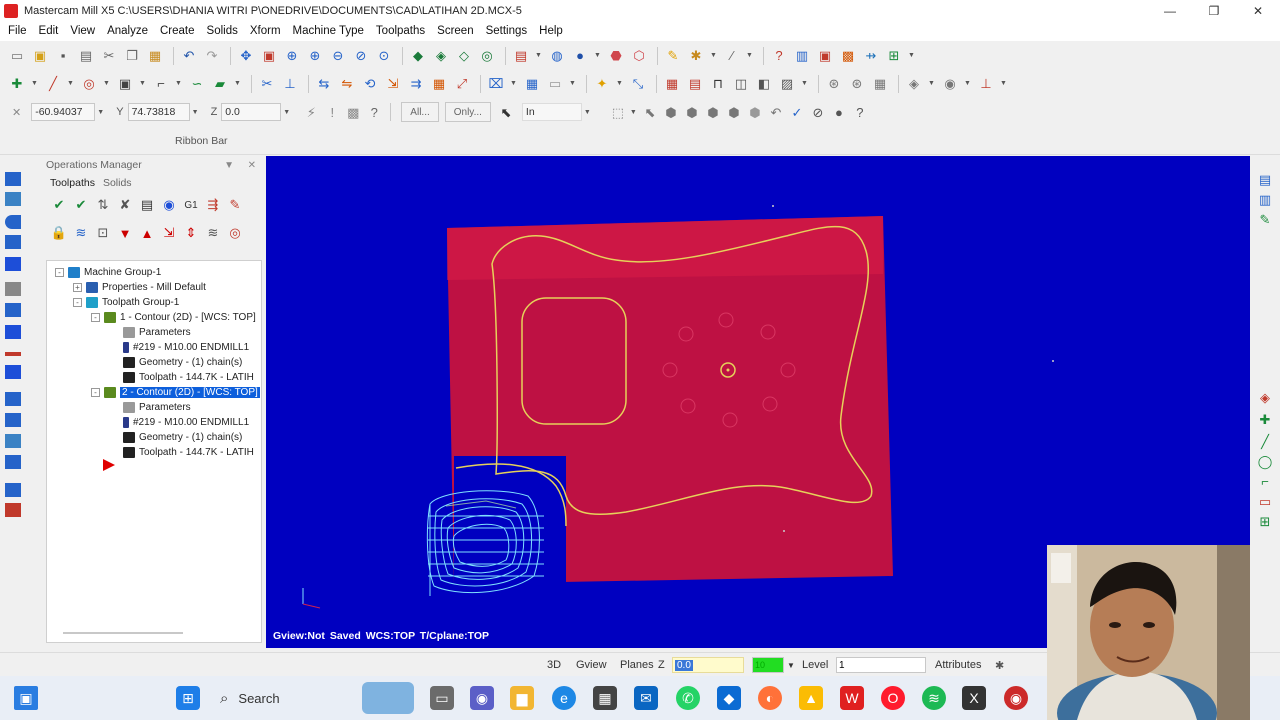 This screenshot has height=720, width=1280. Describe the element at coordinates (521, 56) in the screenshot. I see `gview-top-icon: ▤` at that location.